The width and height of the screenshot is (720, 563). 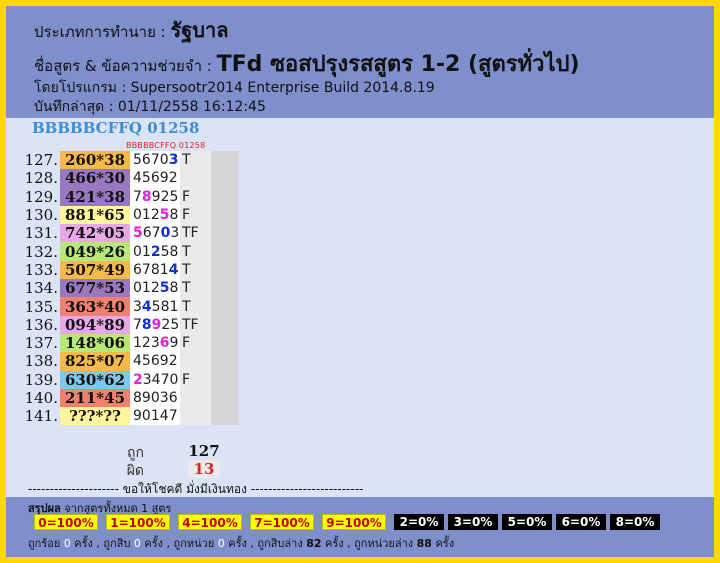 I want to click on stats-fragment: ครั้ง, so click(x=443, y=543).